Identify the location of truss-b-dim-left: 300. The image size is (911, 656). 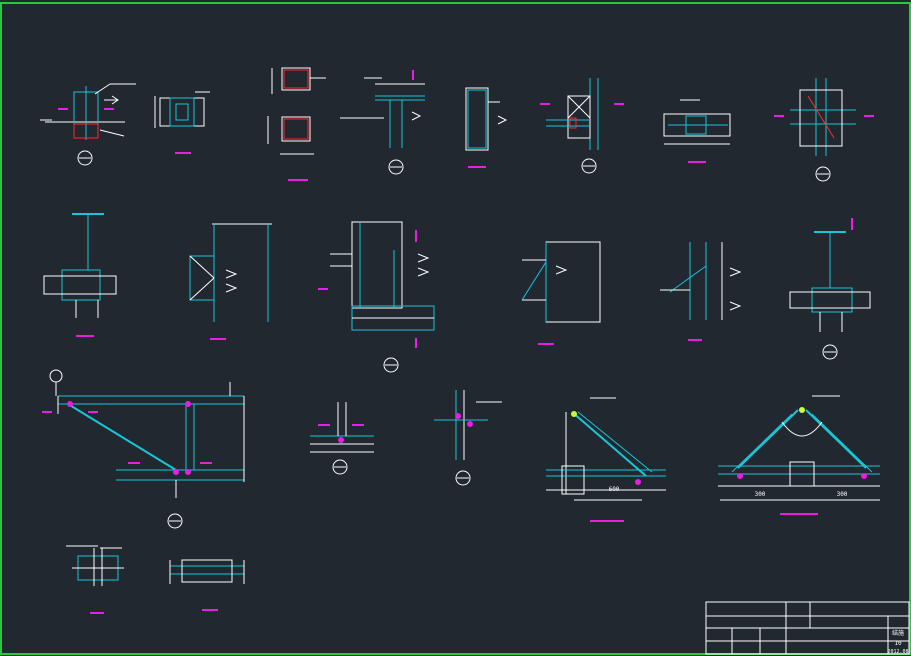
(760, 494).